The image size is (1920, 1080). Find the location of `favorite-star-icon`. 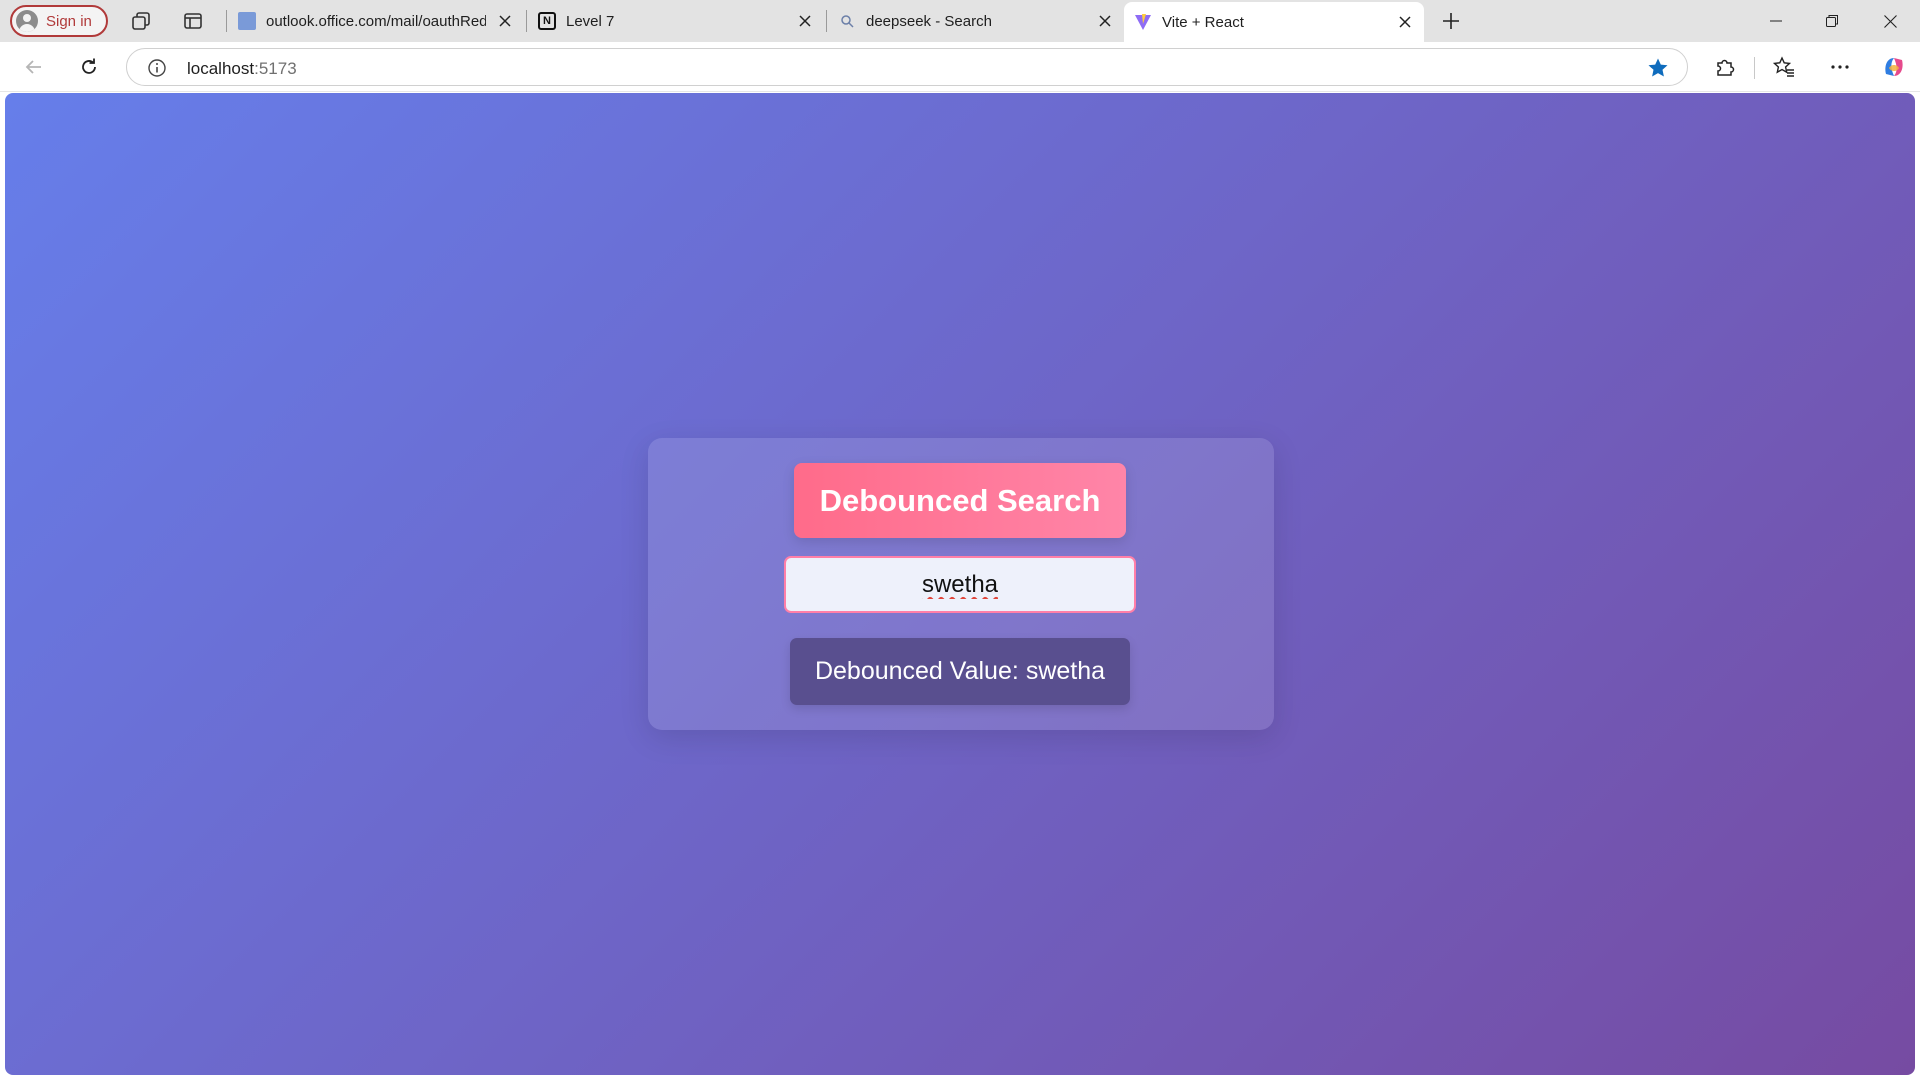

favorite-star-icon is located at coordinates (1658, 68).